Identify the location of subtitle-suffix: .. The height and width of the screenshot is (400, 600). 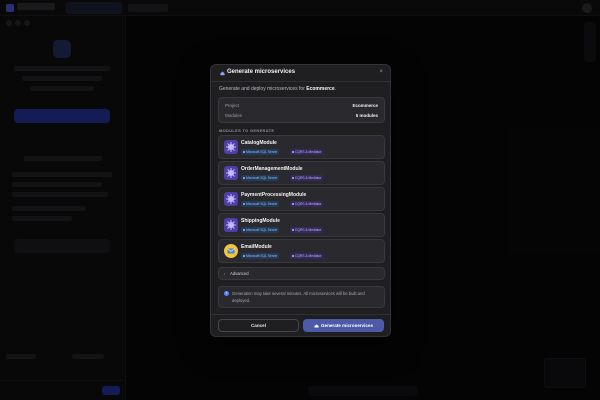
(335, 89).